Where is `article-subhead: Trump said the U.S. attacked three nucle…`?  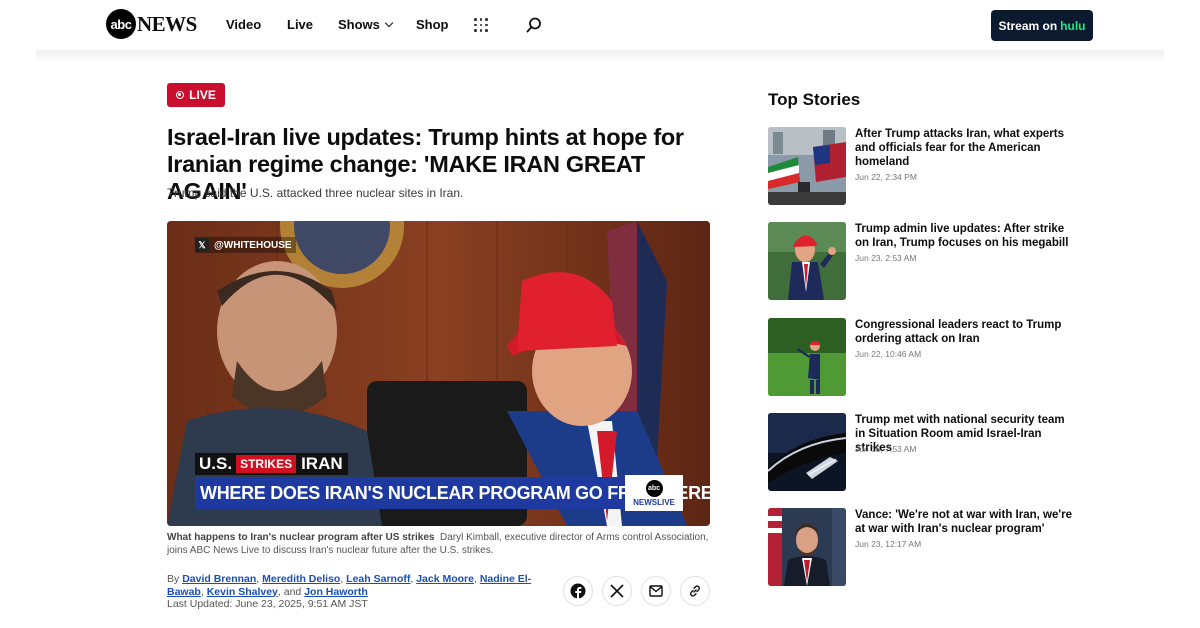 article-subhead: Trump said the U.S. attacked three nucle… is located at coordinates (315, 193).